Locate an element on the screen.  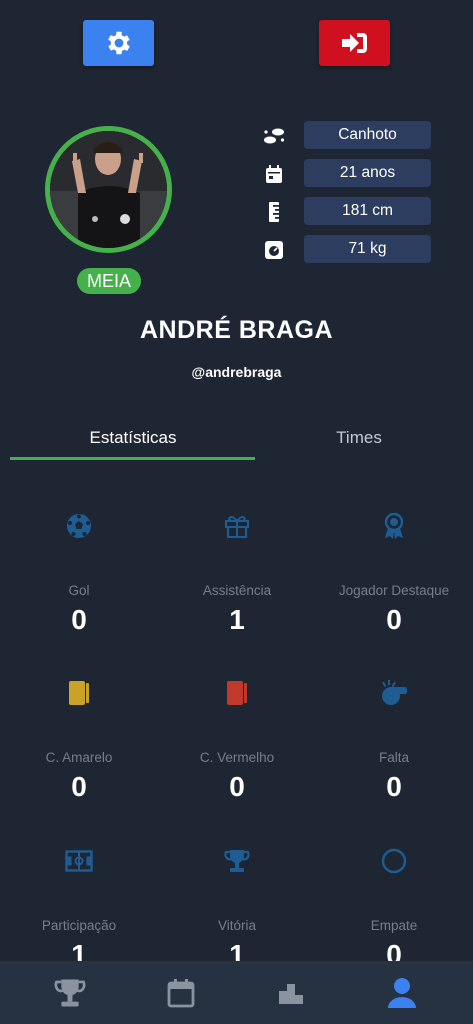
sign-out-icon is located at coordinates (354, 43).